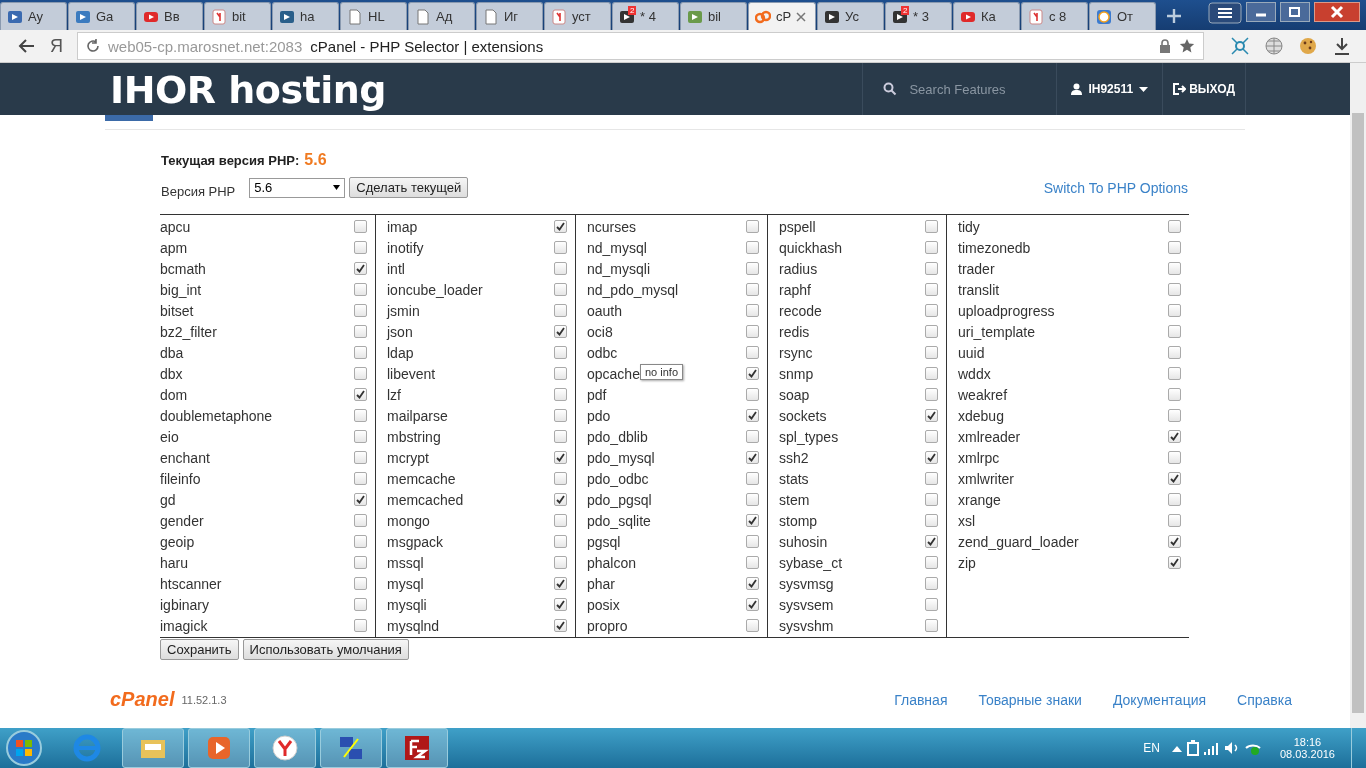 The height and width of the screenshot is (768, 1366). Describe the element at coordinates (199, 649) in the screenshot. I see `action-button: Сохранить` at that location.